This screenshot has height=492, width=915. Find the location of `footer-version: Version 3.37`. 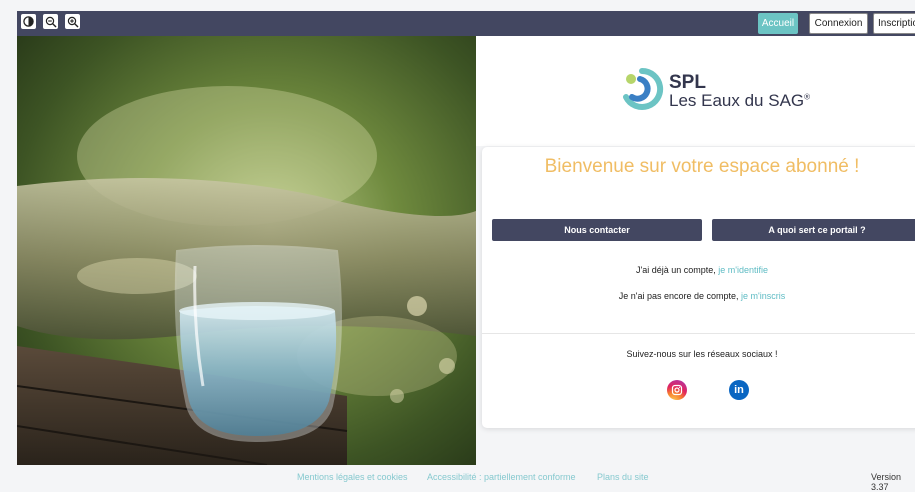

footer-version: Version 3.37 is located at coordinates (886, 482).